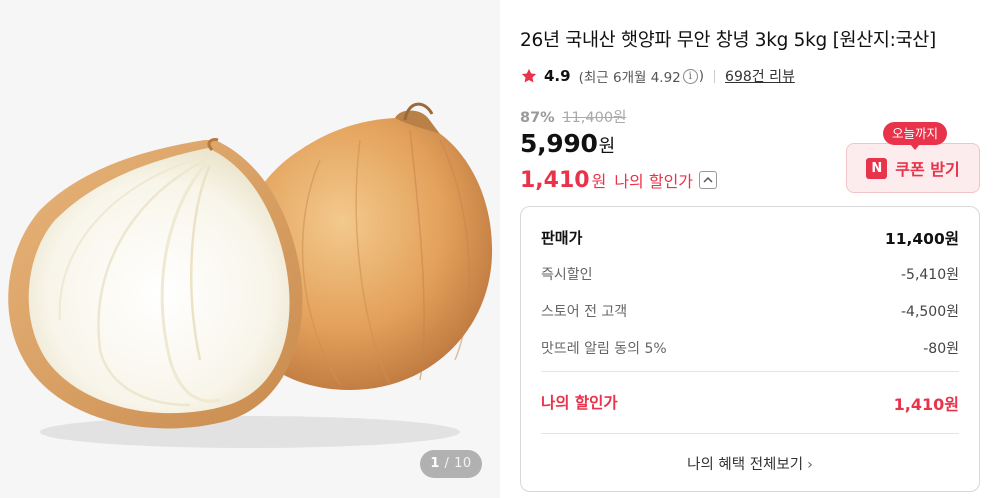 Image resolution: width=1000 pixels, height=498 pixels. Describe the element at coordinates (594, 118) in the screenshot. I see `original-price: 11,400원` at that location.